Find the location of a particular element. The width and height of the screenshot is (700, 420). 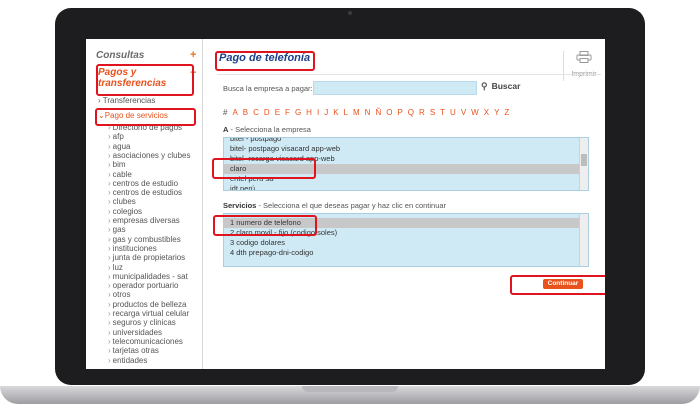

alphabet-letter: R is located at coordinates (422, 112).